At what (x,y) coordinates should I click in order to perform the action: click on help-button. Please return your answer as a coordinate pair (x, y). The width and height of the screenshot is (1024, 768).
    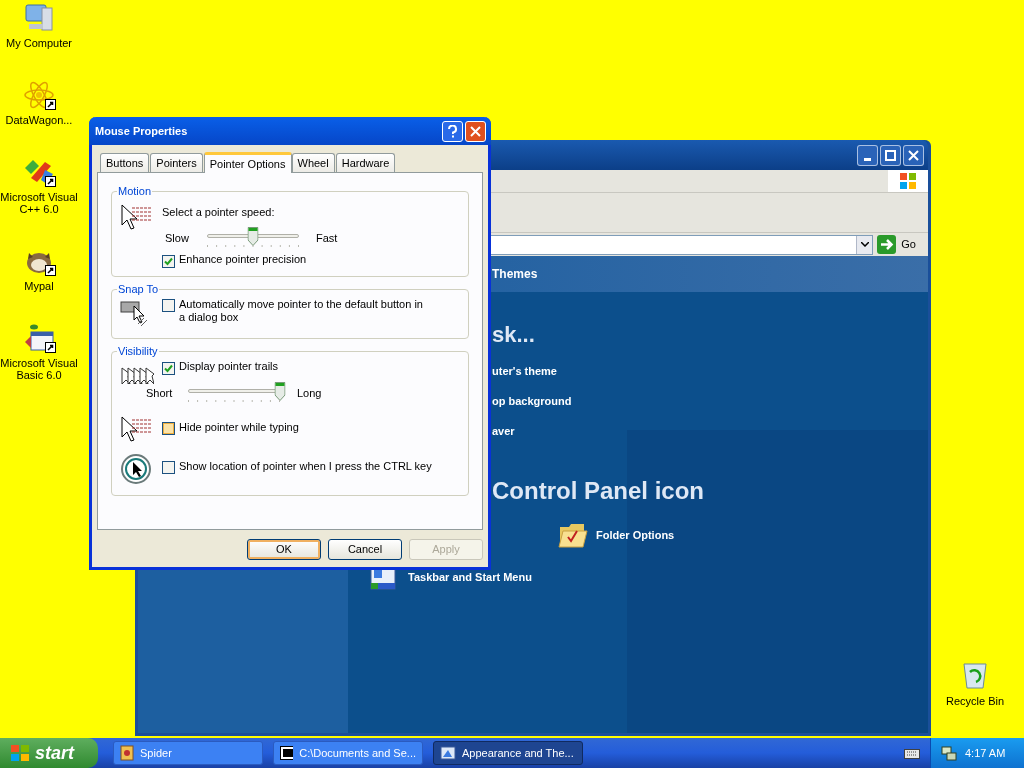
    Looking at the image, I should click on (452, 131).